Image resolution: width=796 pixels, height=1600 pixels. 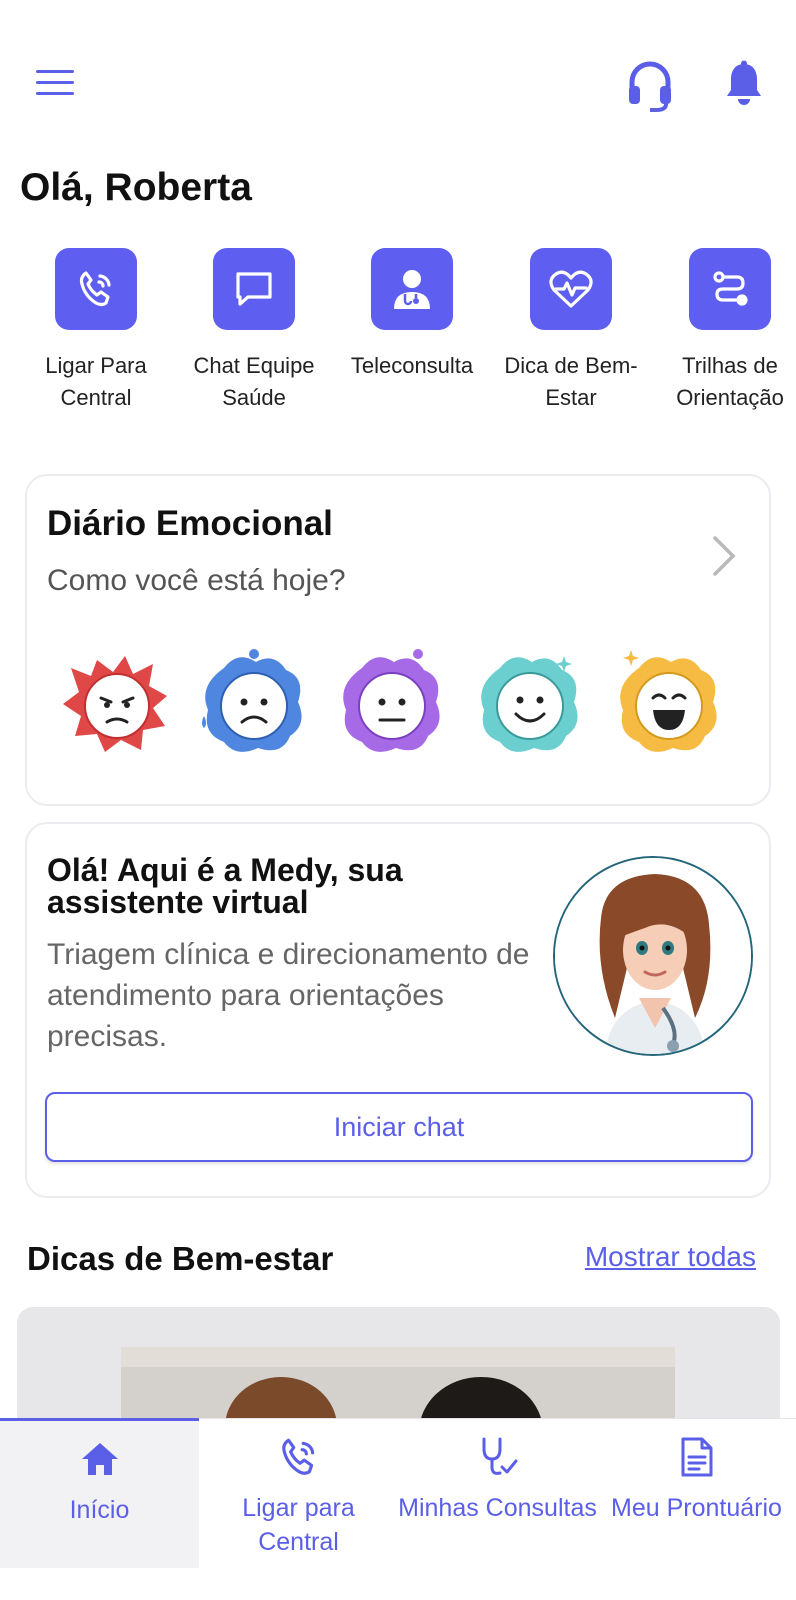 I want to click on nav-label: Meu Prontuário, so click(x=696, y=1508).